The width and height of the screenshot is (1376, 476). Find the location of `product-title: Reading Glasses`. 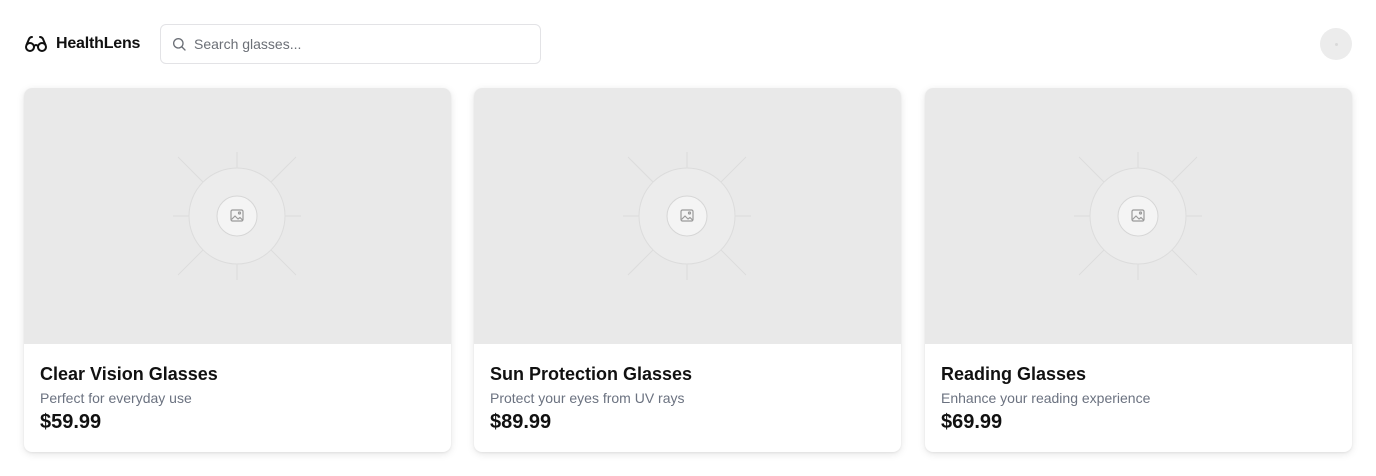

product-title: Reading Glasses is located at coordinates (1013, 374).